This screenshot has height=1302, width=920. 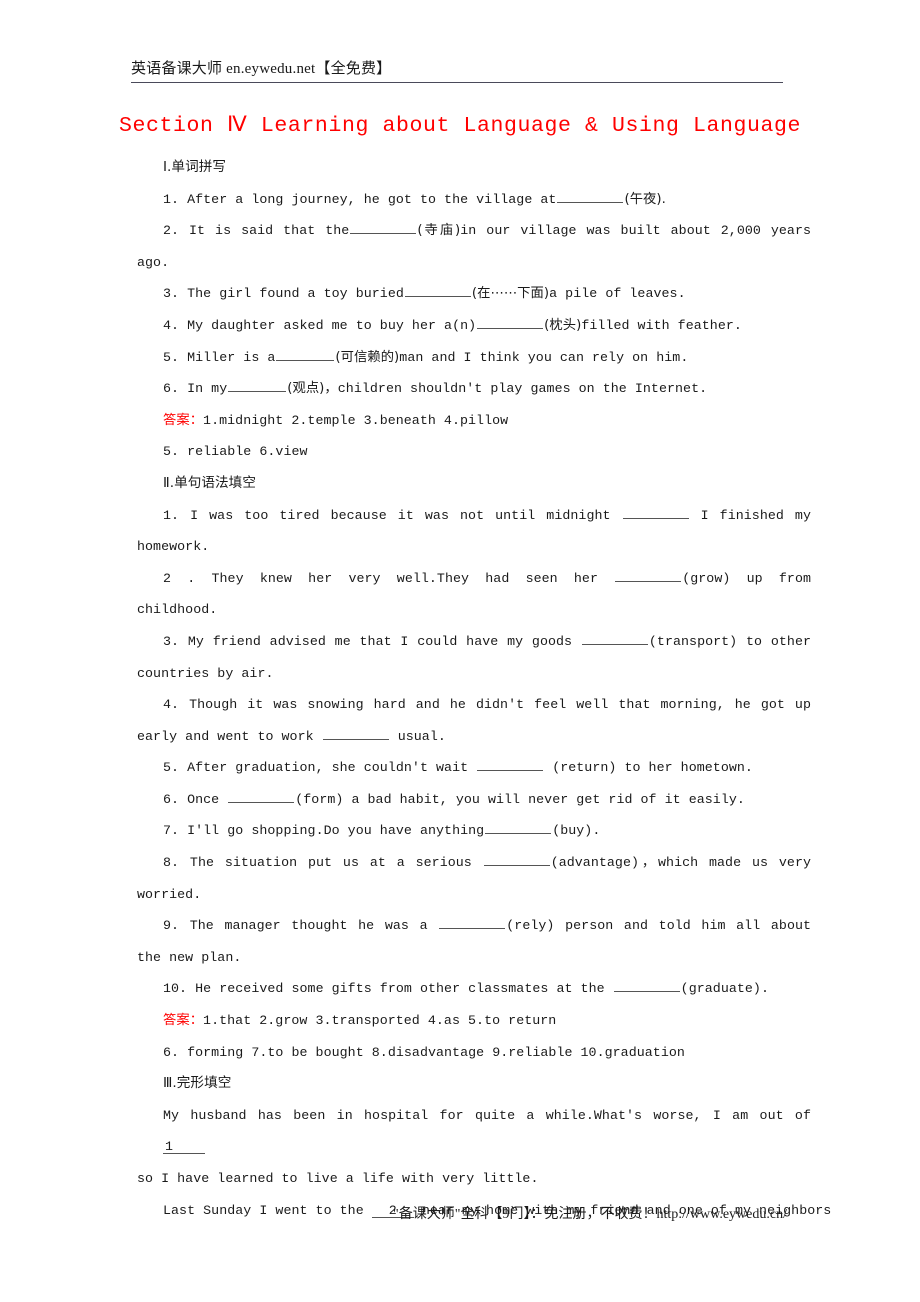 What do you see at coordinates (367, 357) in the screenshot?
I see `item-hint: (可信赖的)` at bounding box center [367, 357].